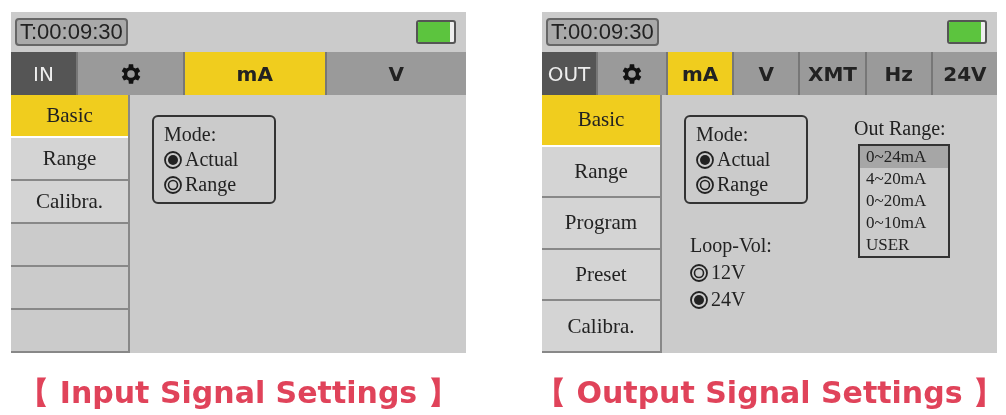 The width and height of the screenshot is (1006, 415). What do you see at coordinates (728, 272) in the screenshot?
I see `radio-label: 12V` at bounding box center [728, 272].